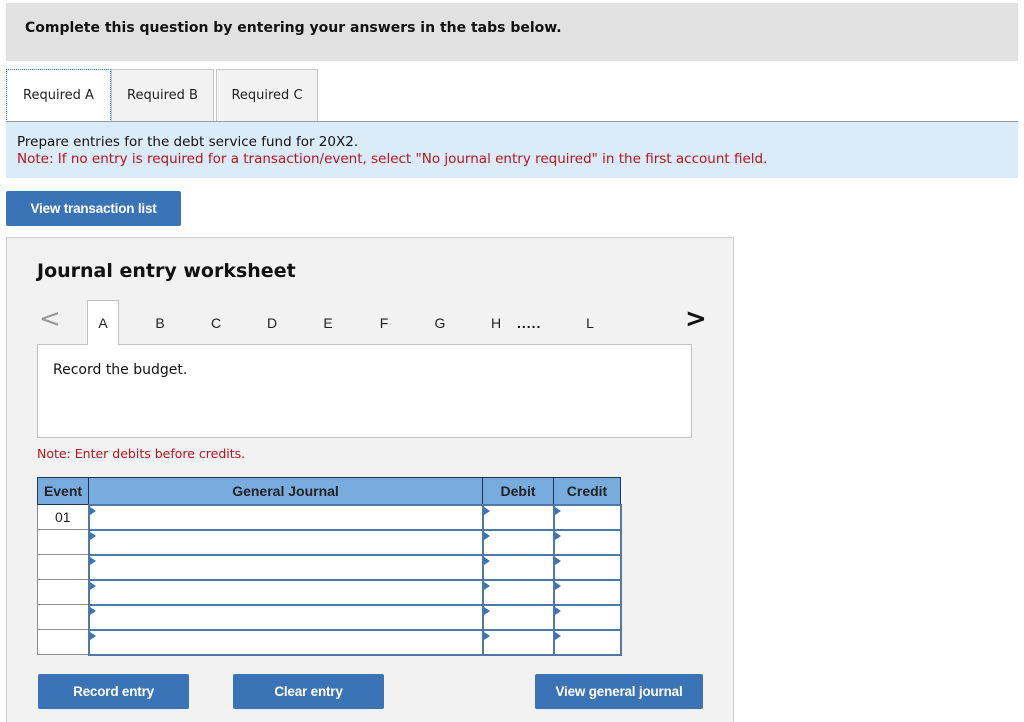  What do you see at coordinates (63, 517) in the screenshot?
I see `event-cell: 01` at bounding box center [63, 517].